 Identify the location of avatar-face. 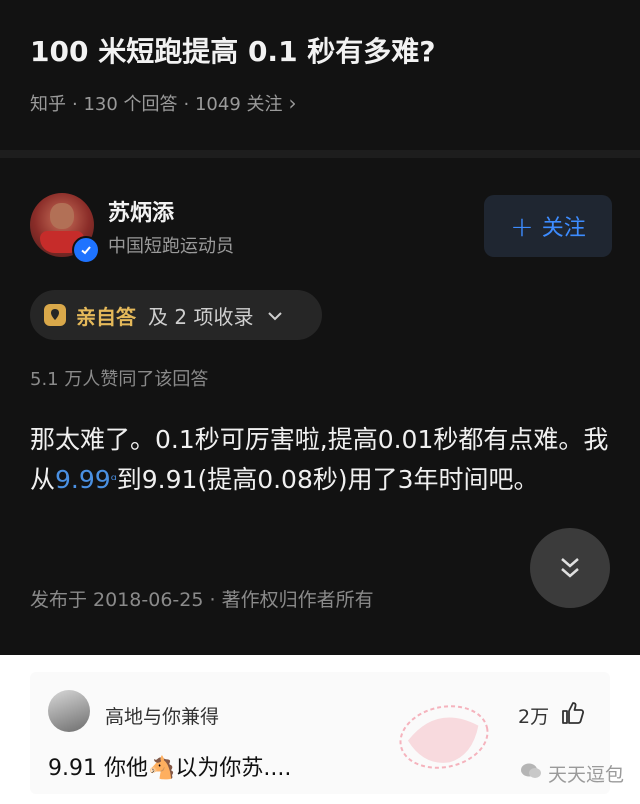
(62, 216).